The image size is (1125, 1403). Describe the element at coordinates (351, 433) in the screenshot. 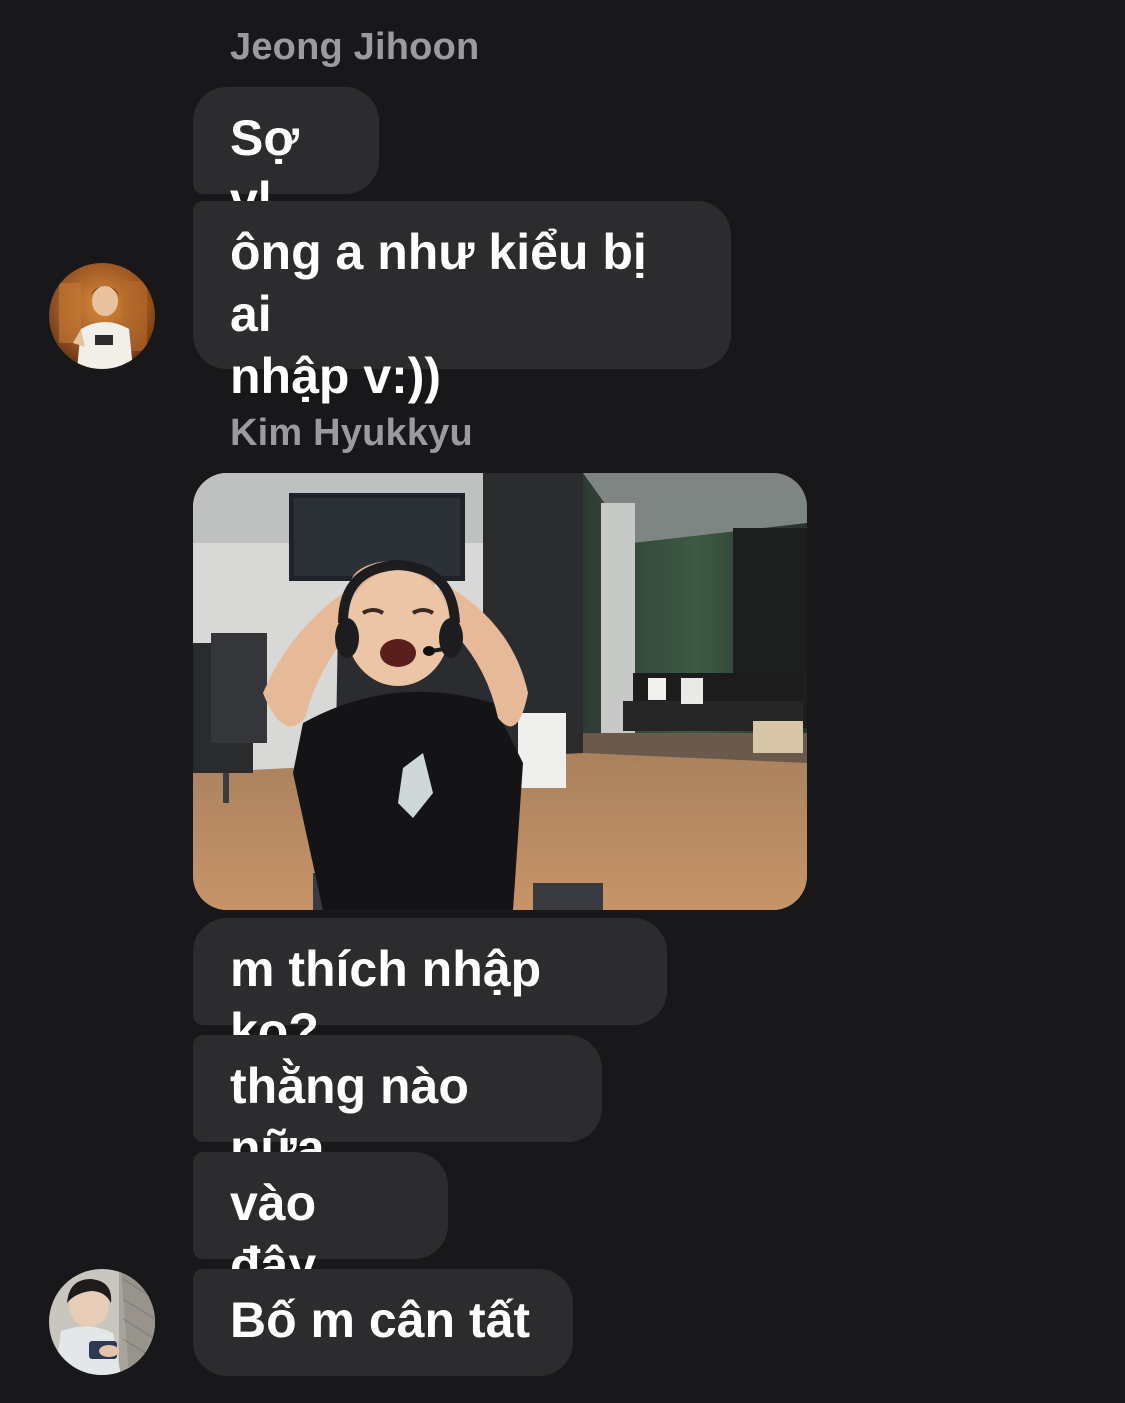

I see `sender-name: Kim Hyukkyu` at that location.